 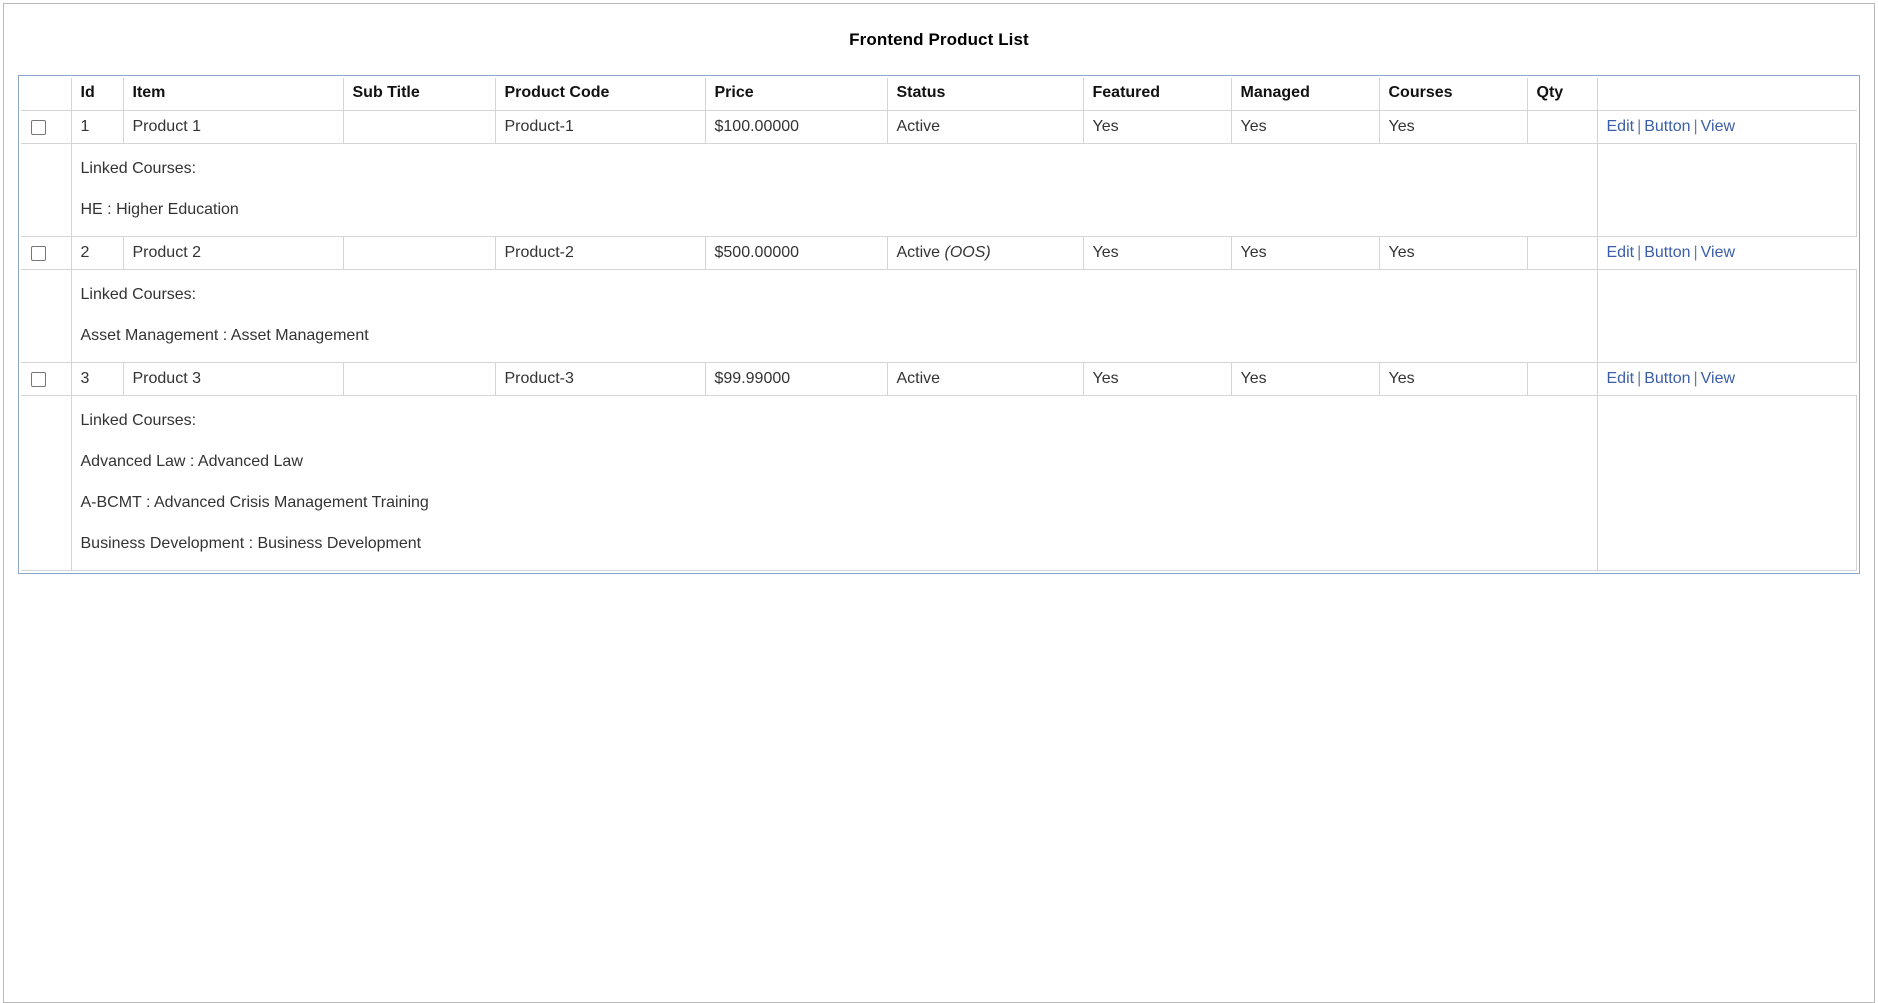 What do you see at coordinates (224, 335) in the screenshot?
I see `linked-course-item: Asset Management` at bounding box center [224, 335].